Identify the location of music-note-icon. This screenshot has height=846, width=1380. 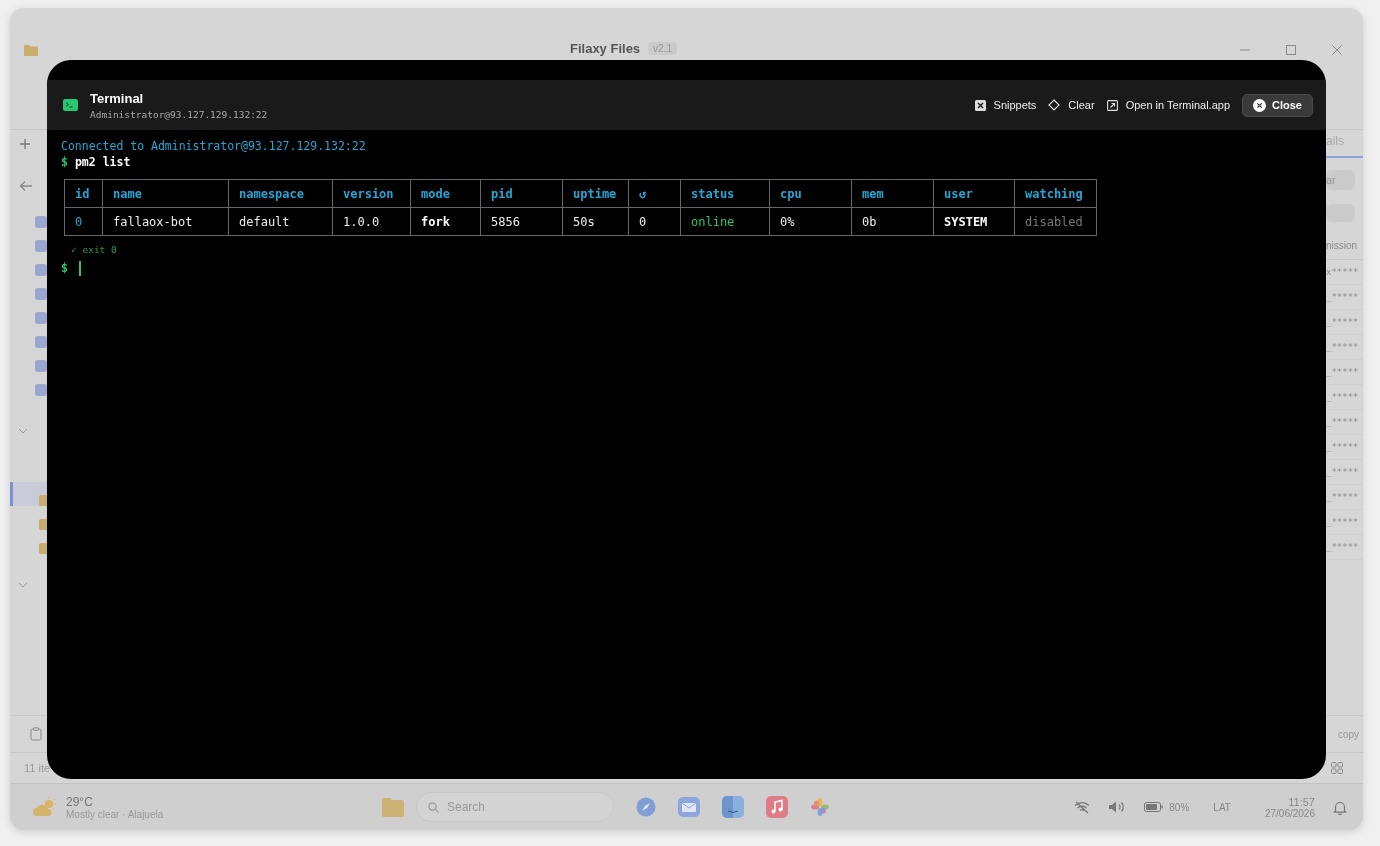
(777, 807).